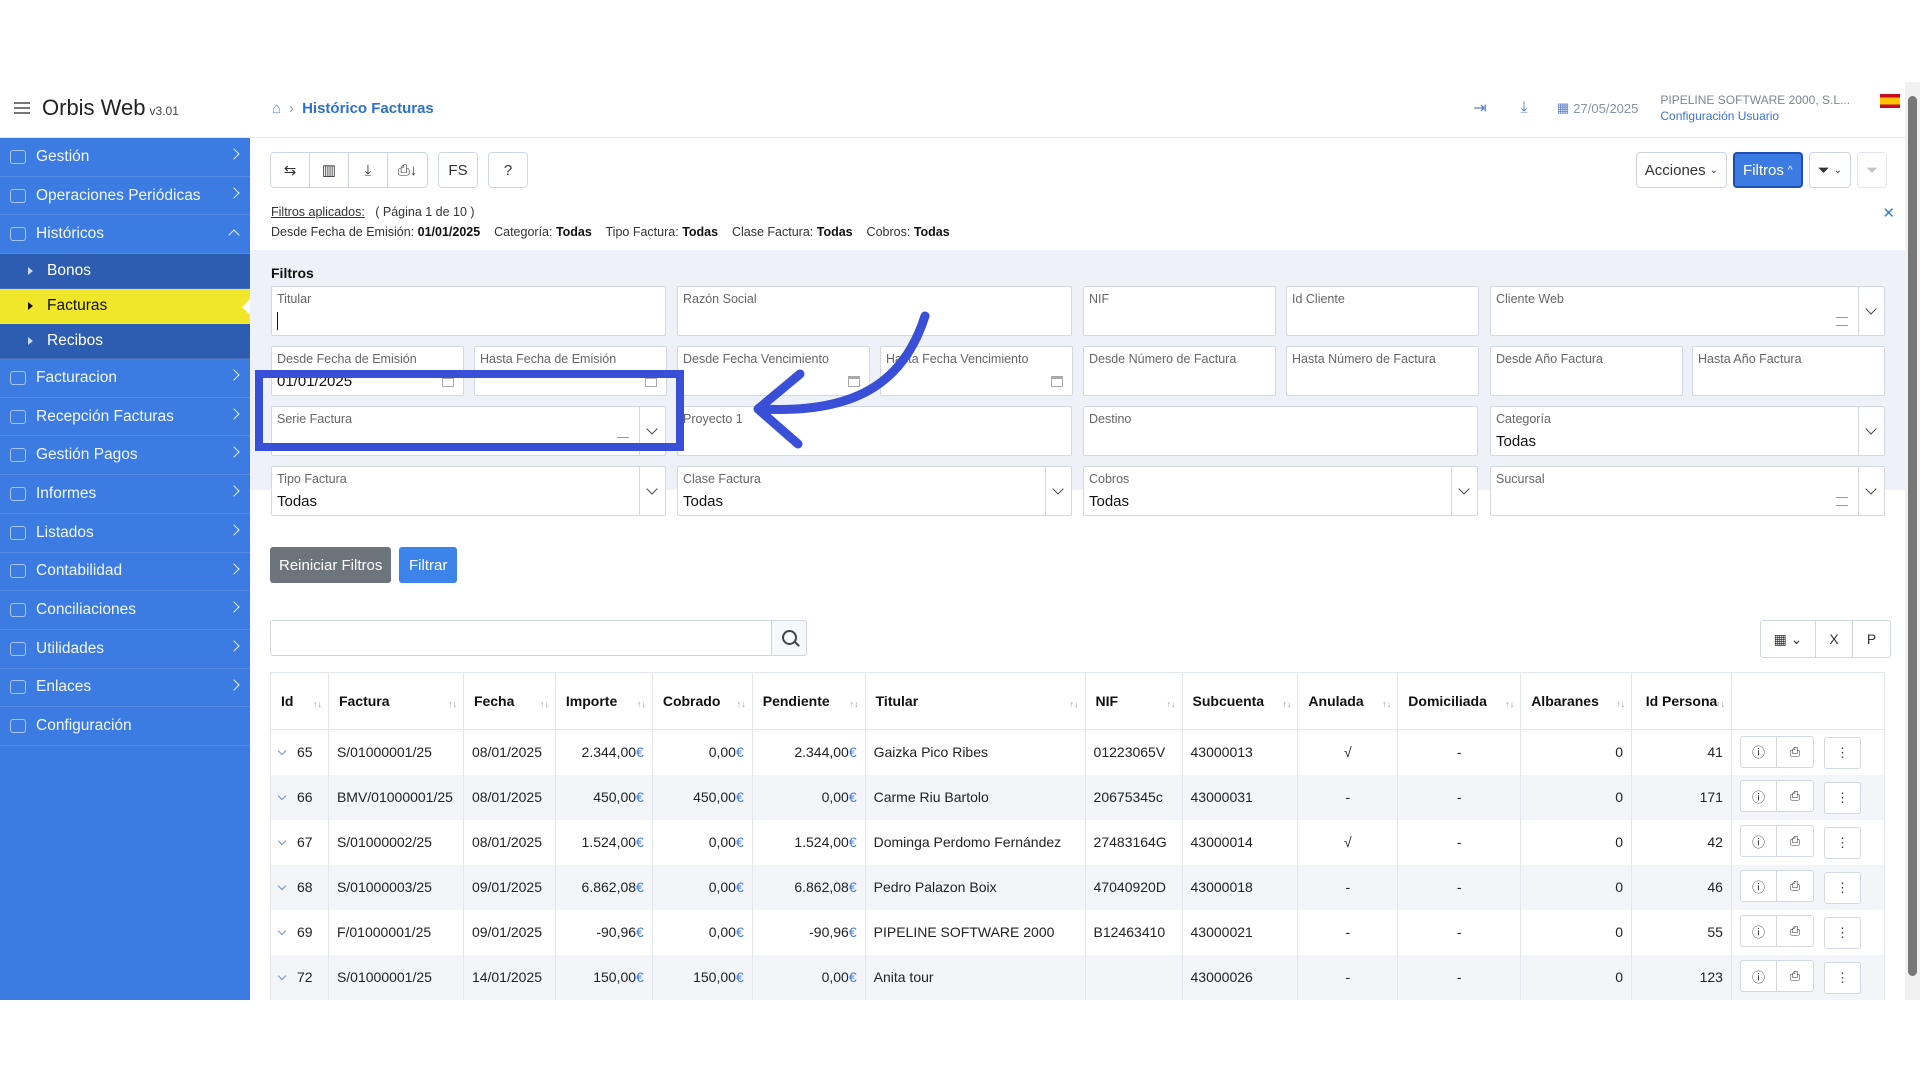 Image resolution: width=1920 pixels, height=1080 pixels. I want to click on apply-filter-button: Filtrar, so click(428, 565).